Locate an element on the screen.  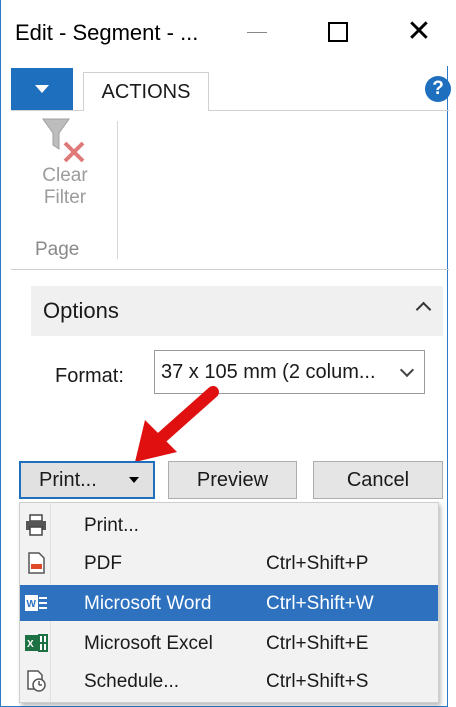
close-button: ✕ is located at coordinates (419, 32).